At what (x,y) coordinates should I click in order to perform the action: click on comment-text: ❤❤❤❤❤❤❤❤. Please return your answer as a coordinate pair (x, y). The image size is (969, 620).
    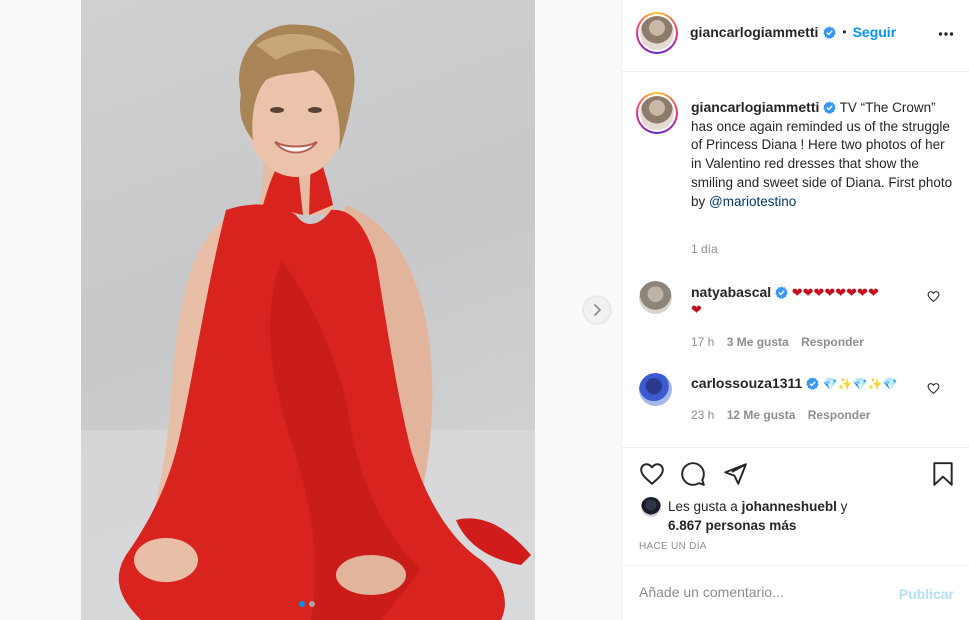
    Looking at the image, I should click on (835, 292).